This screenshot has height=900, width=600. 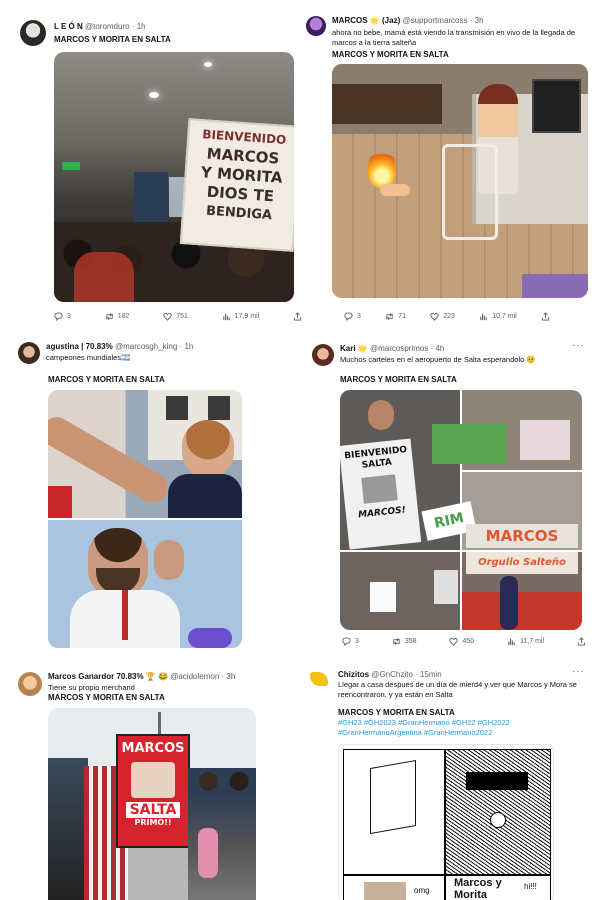 What do you see at coordinates (153, 822) in the screenshot?
I see `banner-text: PRIMO!!` at bounding box center [153, 822].